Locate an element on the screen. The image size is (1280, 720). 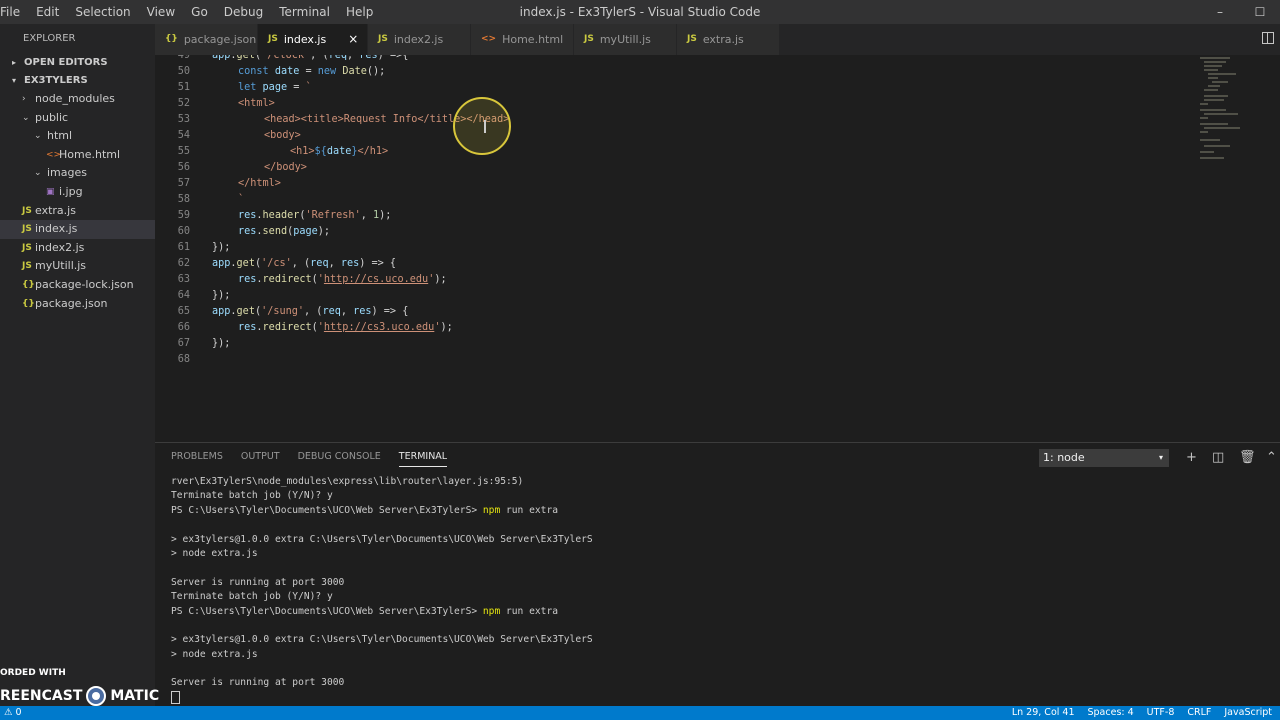
tree-item: JS extra.js is located at coordinates (77, 211).